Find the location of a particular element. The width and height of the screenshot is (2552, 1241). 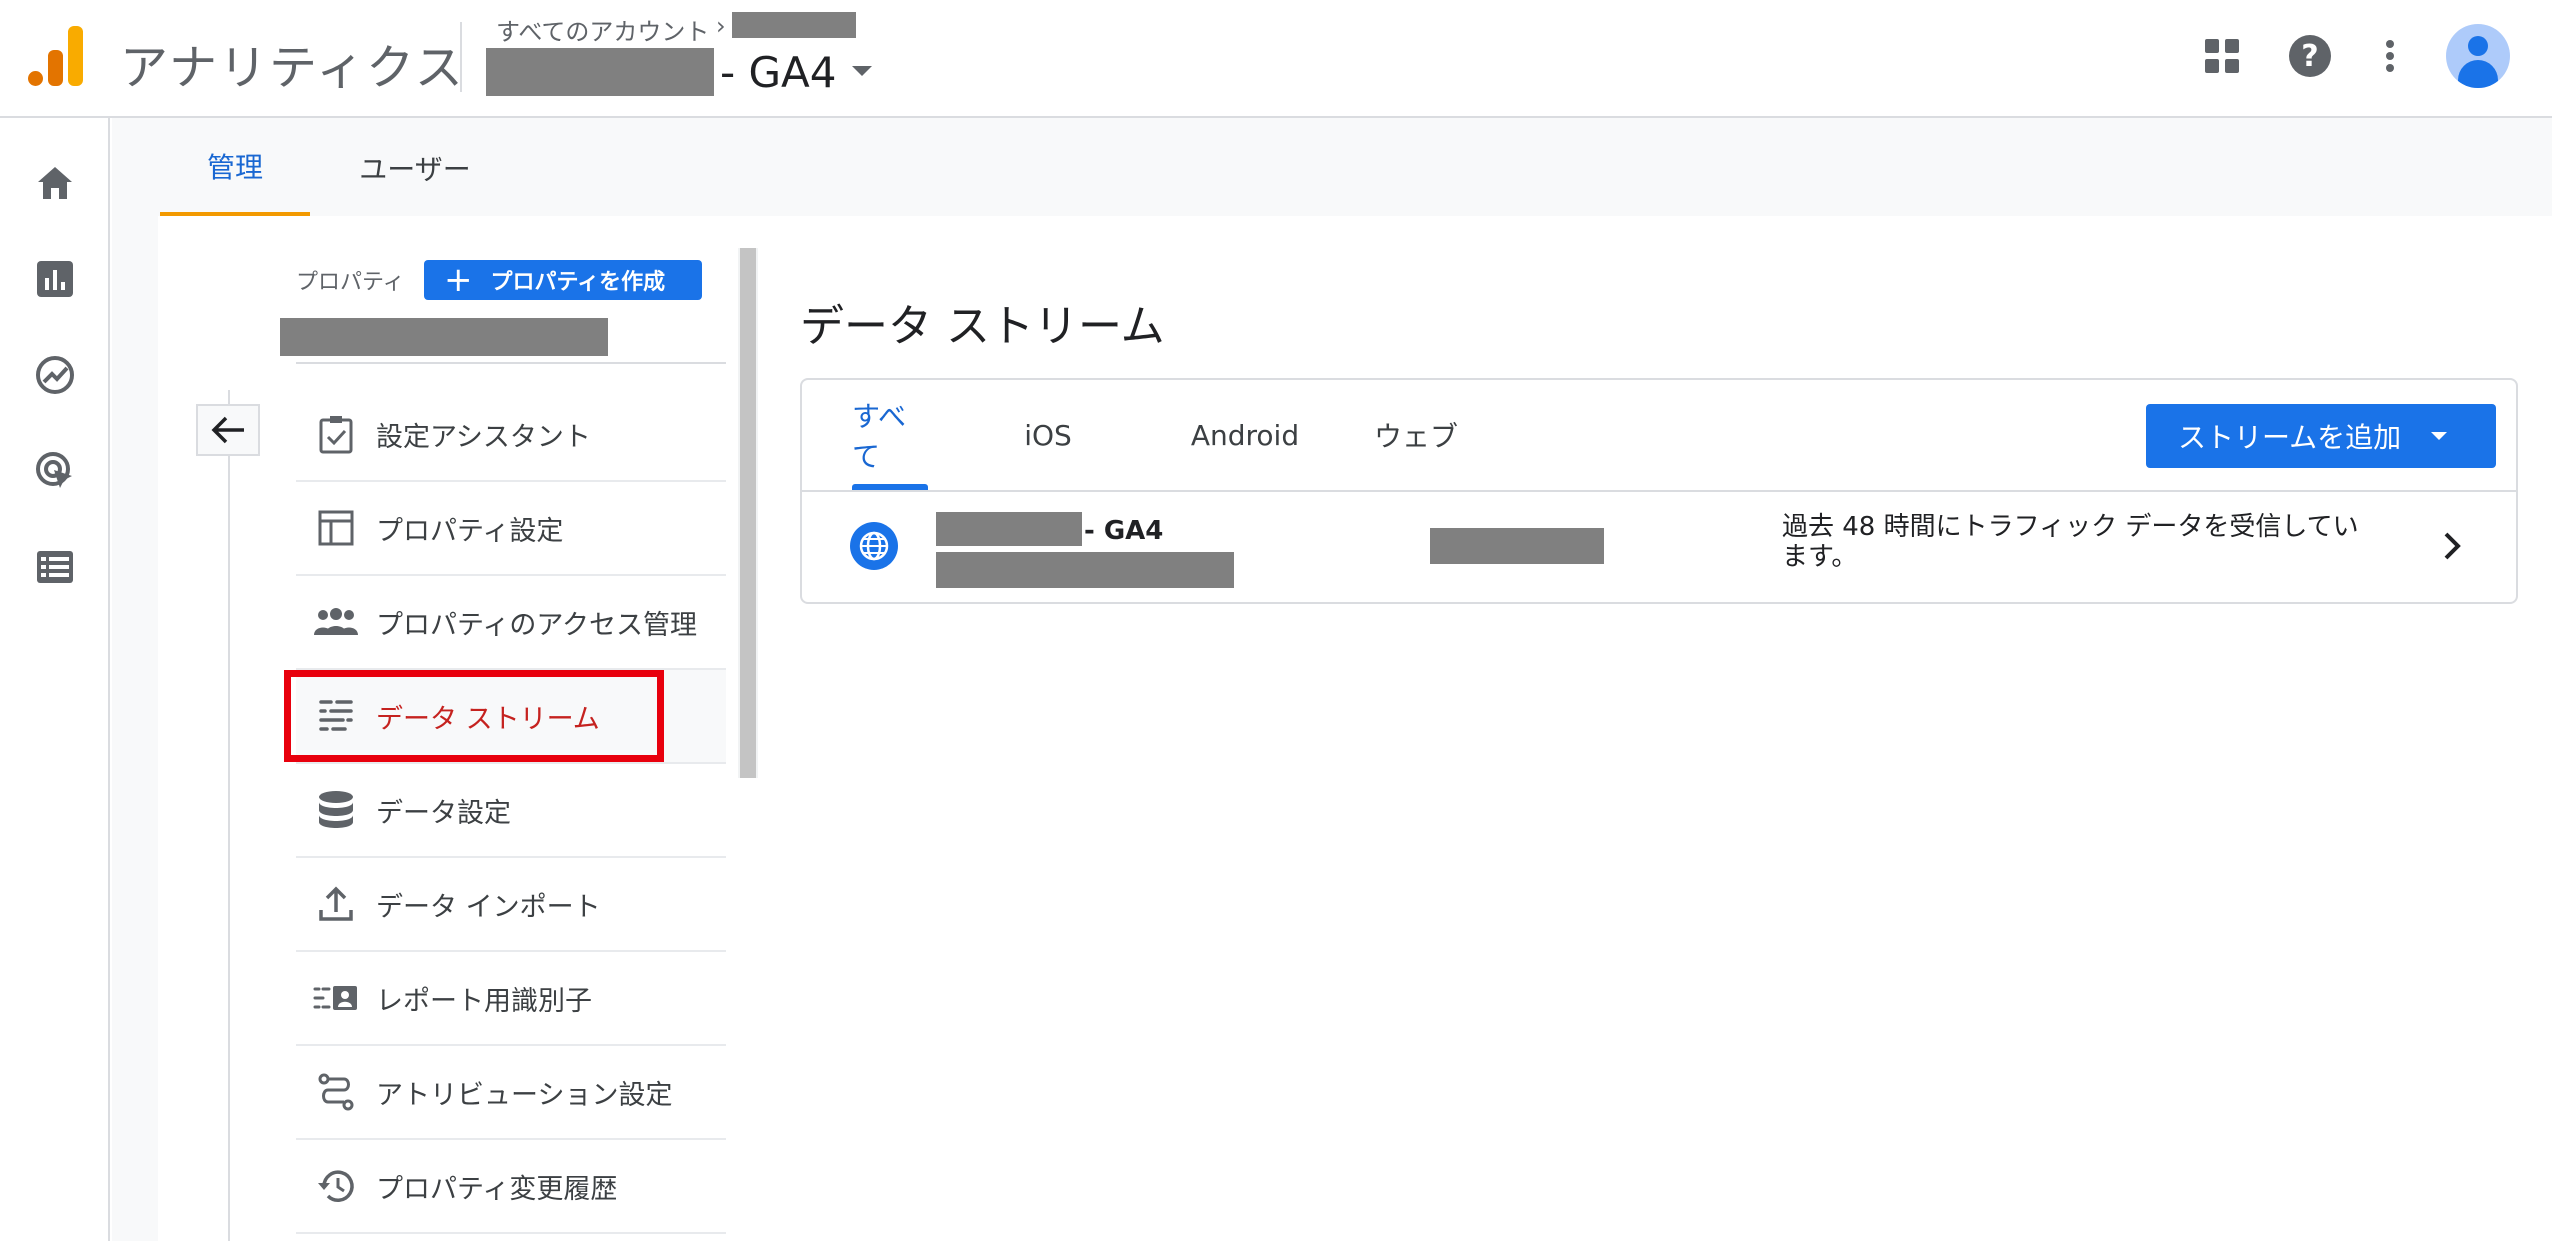

list-icon is located at coordinates (55, 567).